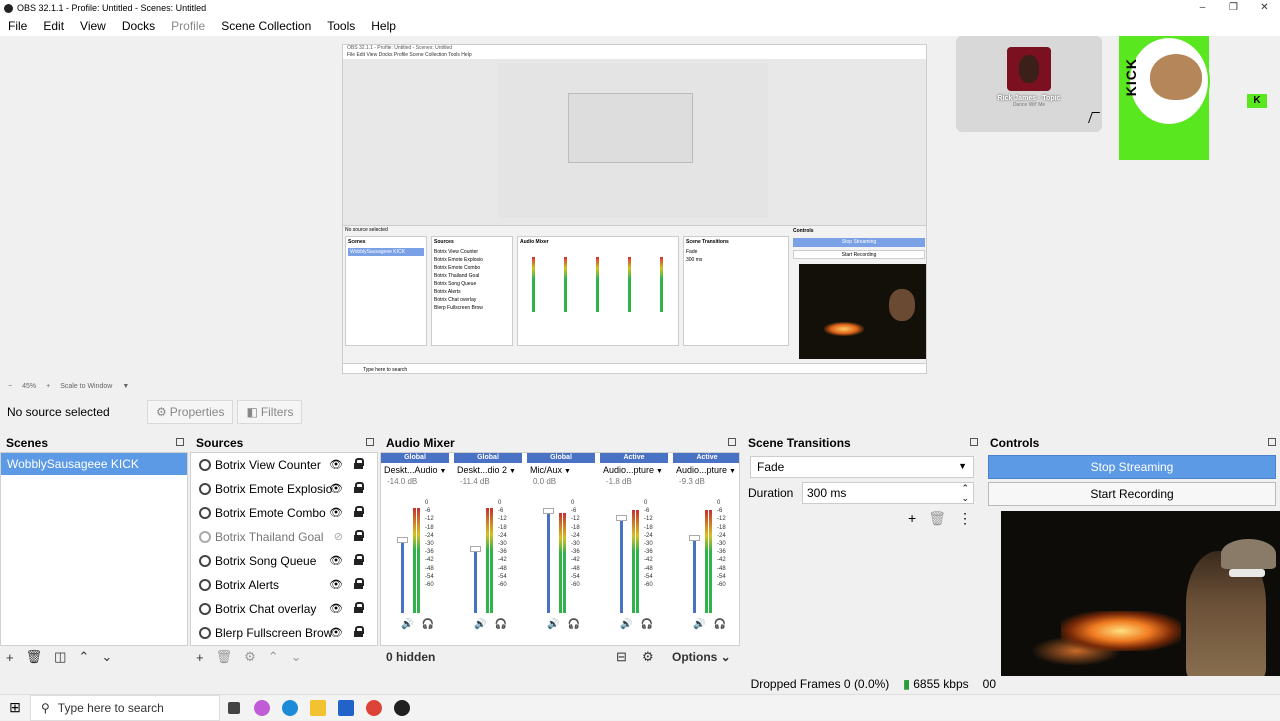 The height and width of the screenshot is (721, 1280). What do you see at coordinates (10, 386) in the screenshot?
I see `zoom-minus: −` at bounding box center [10, 386].